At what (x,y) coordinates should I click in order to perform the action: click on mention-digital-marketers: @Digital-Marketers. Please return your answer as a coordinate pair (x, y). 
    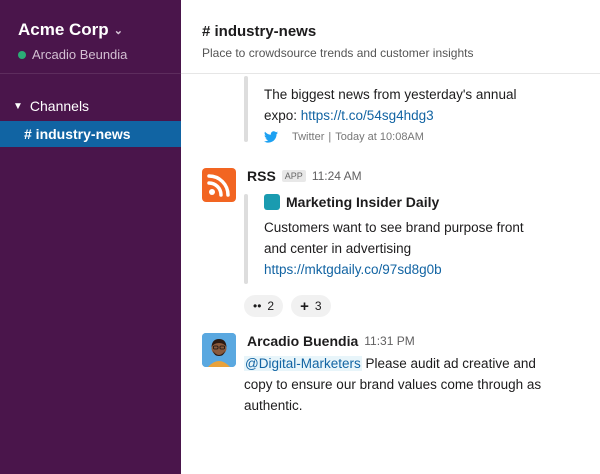
    Looking at the image, I should click on (303, 363).